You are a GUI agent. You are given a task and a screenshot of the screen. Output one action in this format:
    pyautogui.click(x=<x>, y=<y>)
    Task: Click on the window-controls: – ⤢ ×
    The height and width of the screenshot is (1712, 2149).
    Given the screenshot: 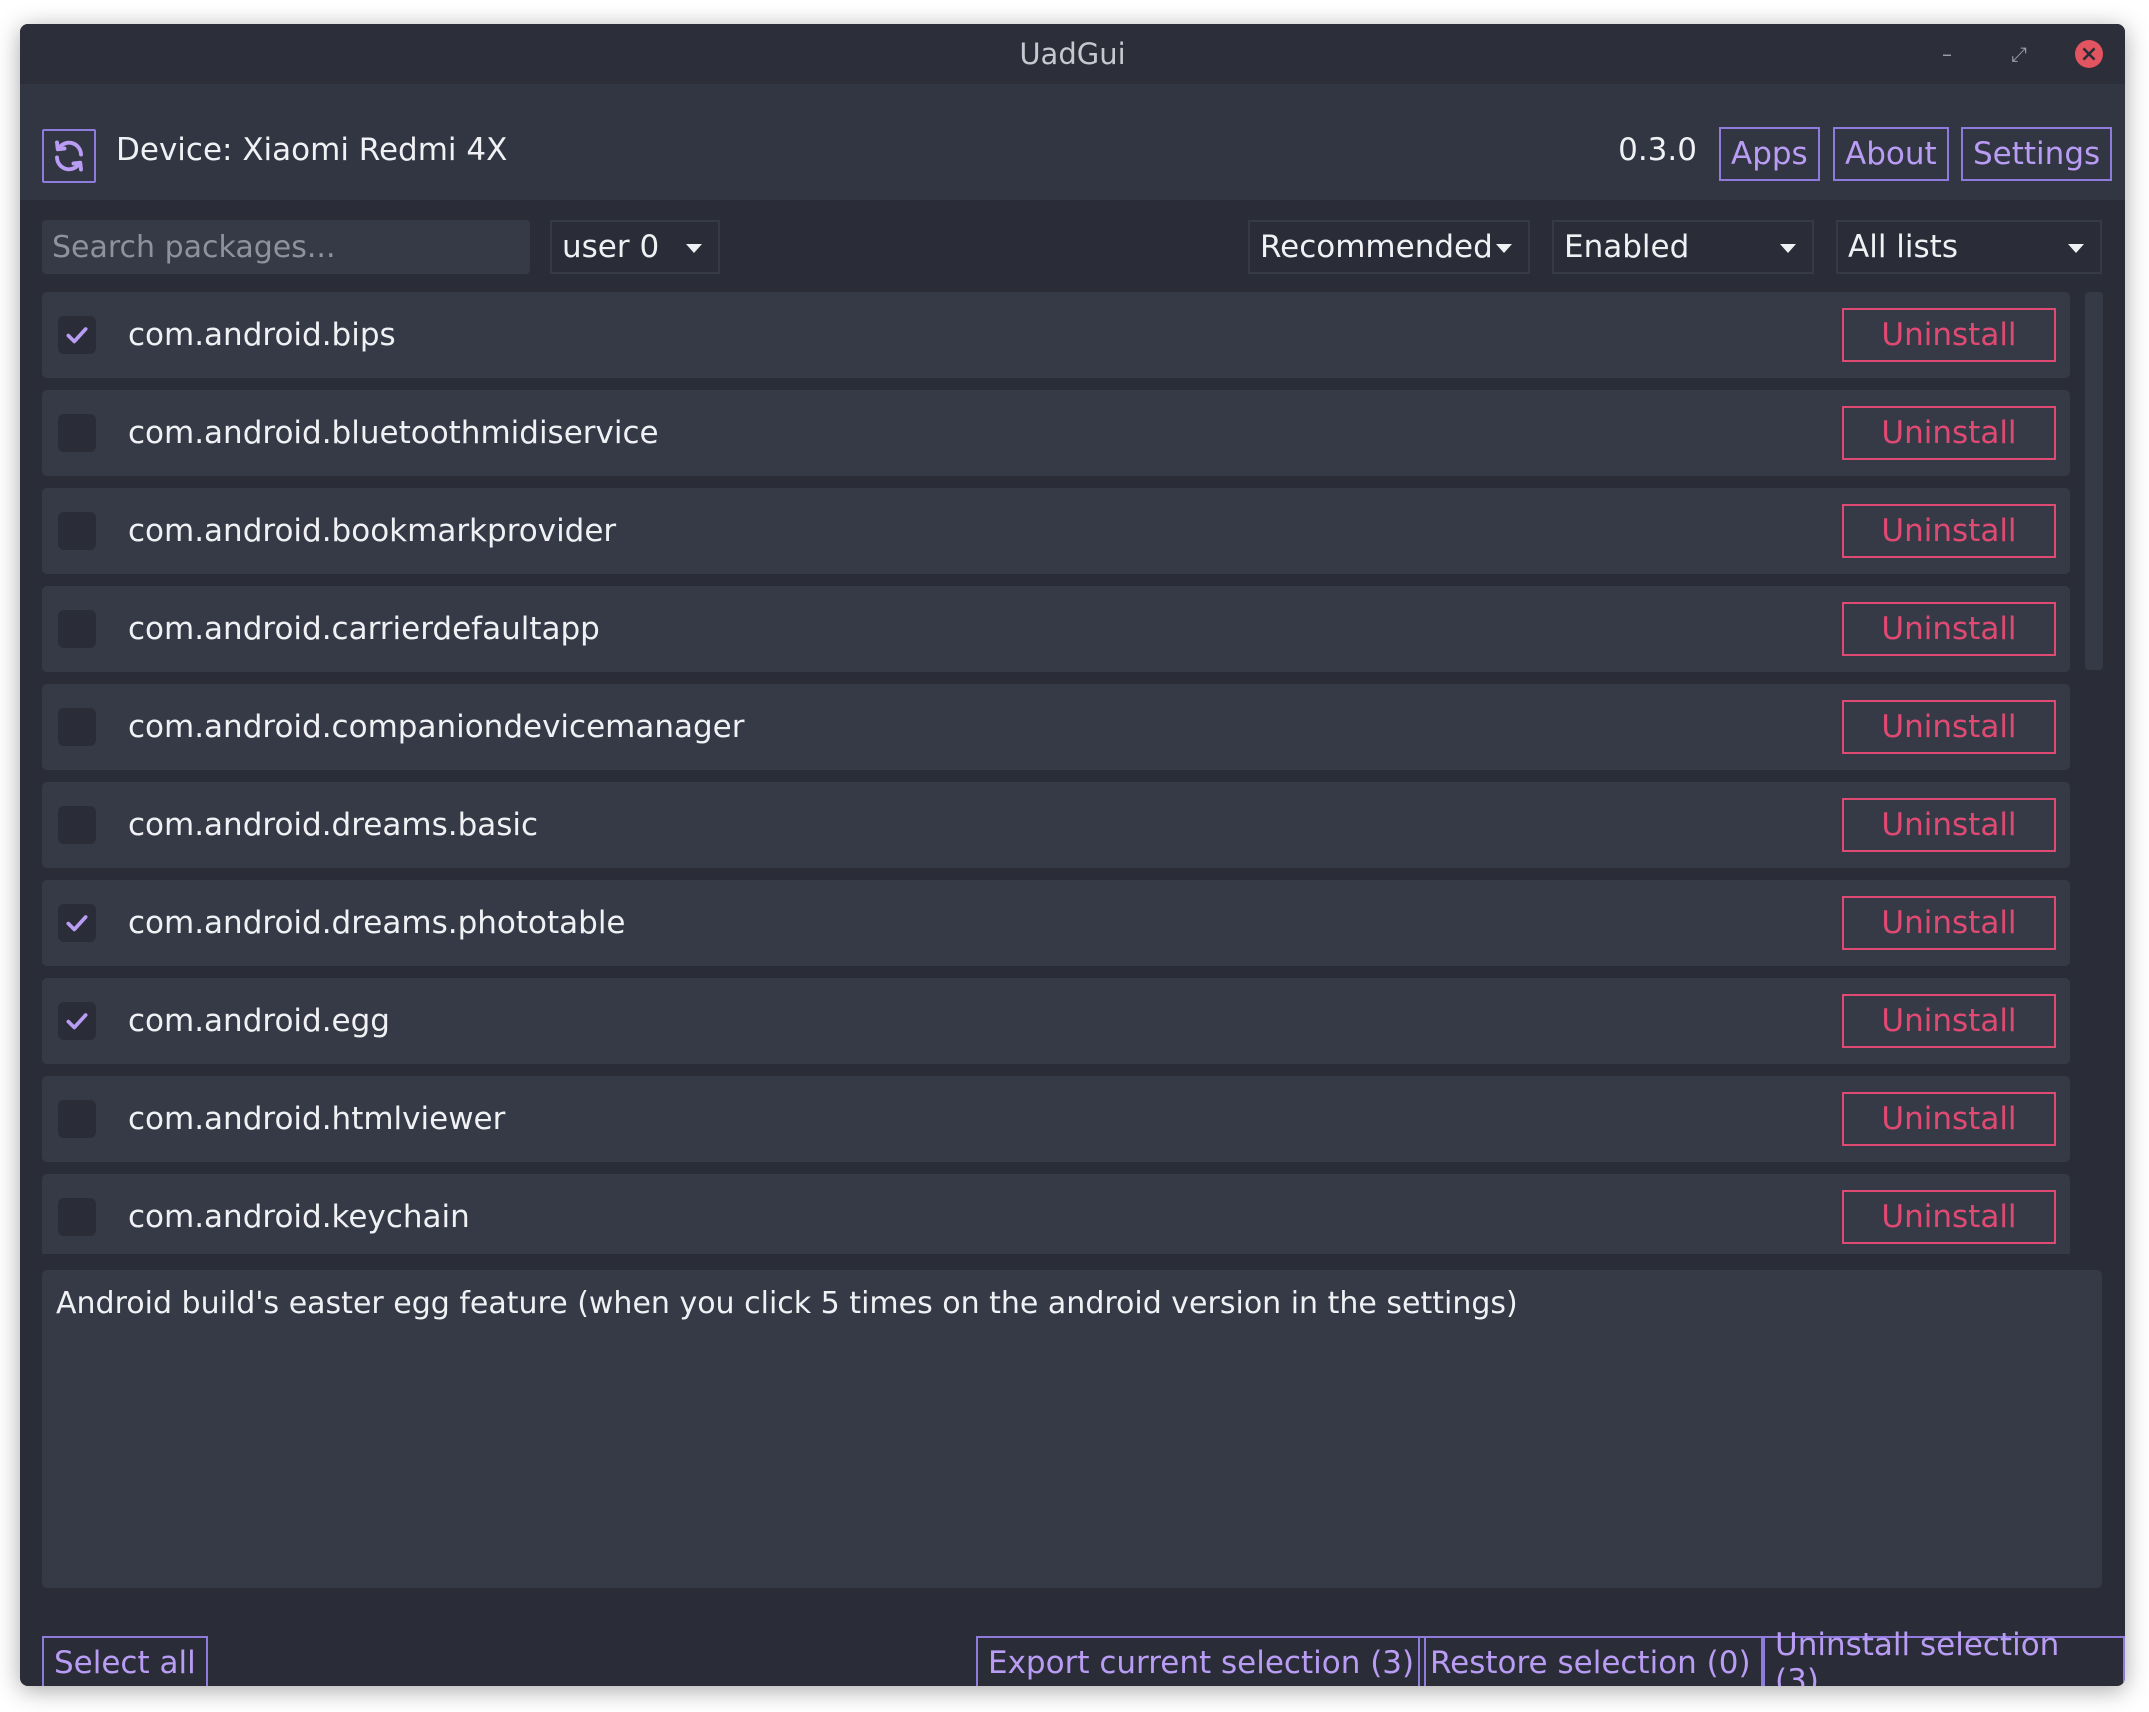 What is the action you would take?
    pyautogui.click(x=2017, y=54)
    